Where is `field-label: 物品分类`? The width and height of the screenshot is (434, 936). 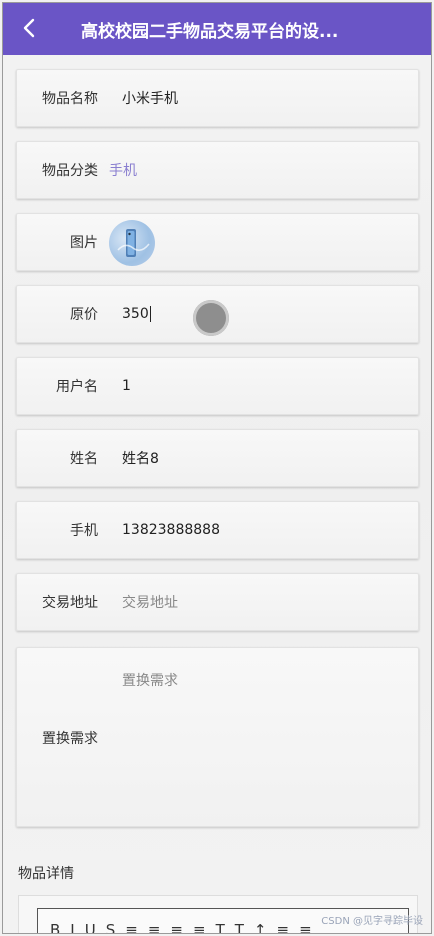
field-label: 物品分类 is located at coordinates (70, 171).